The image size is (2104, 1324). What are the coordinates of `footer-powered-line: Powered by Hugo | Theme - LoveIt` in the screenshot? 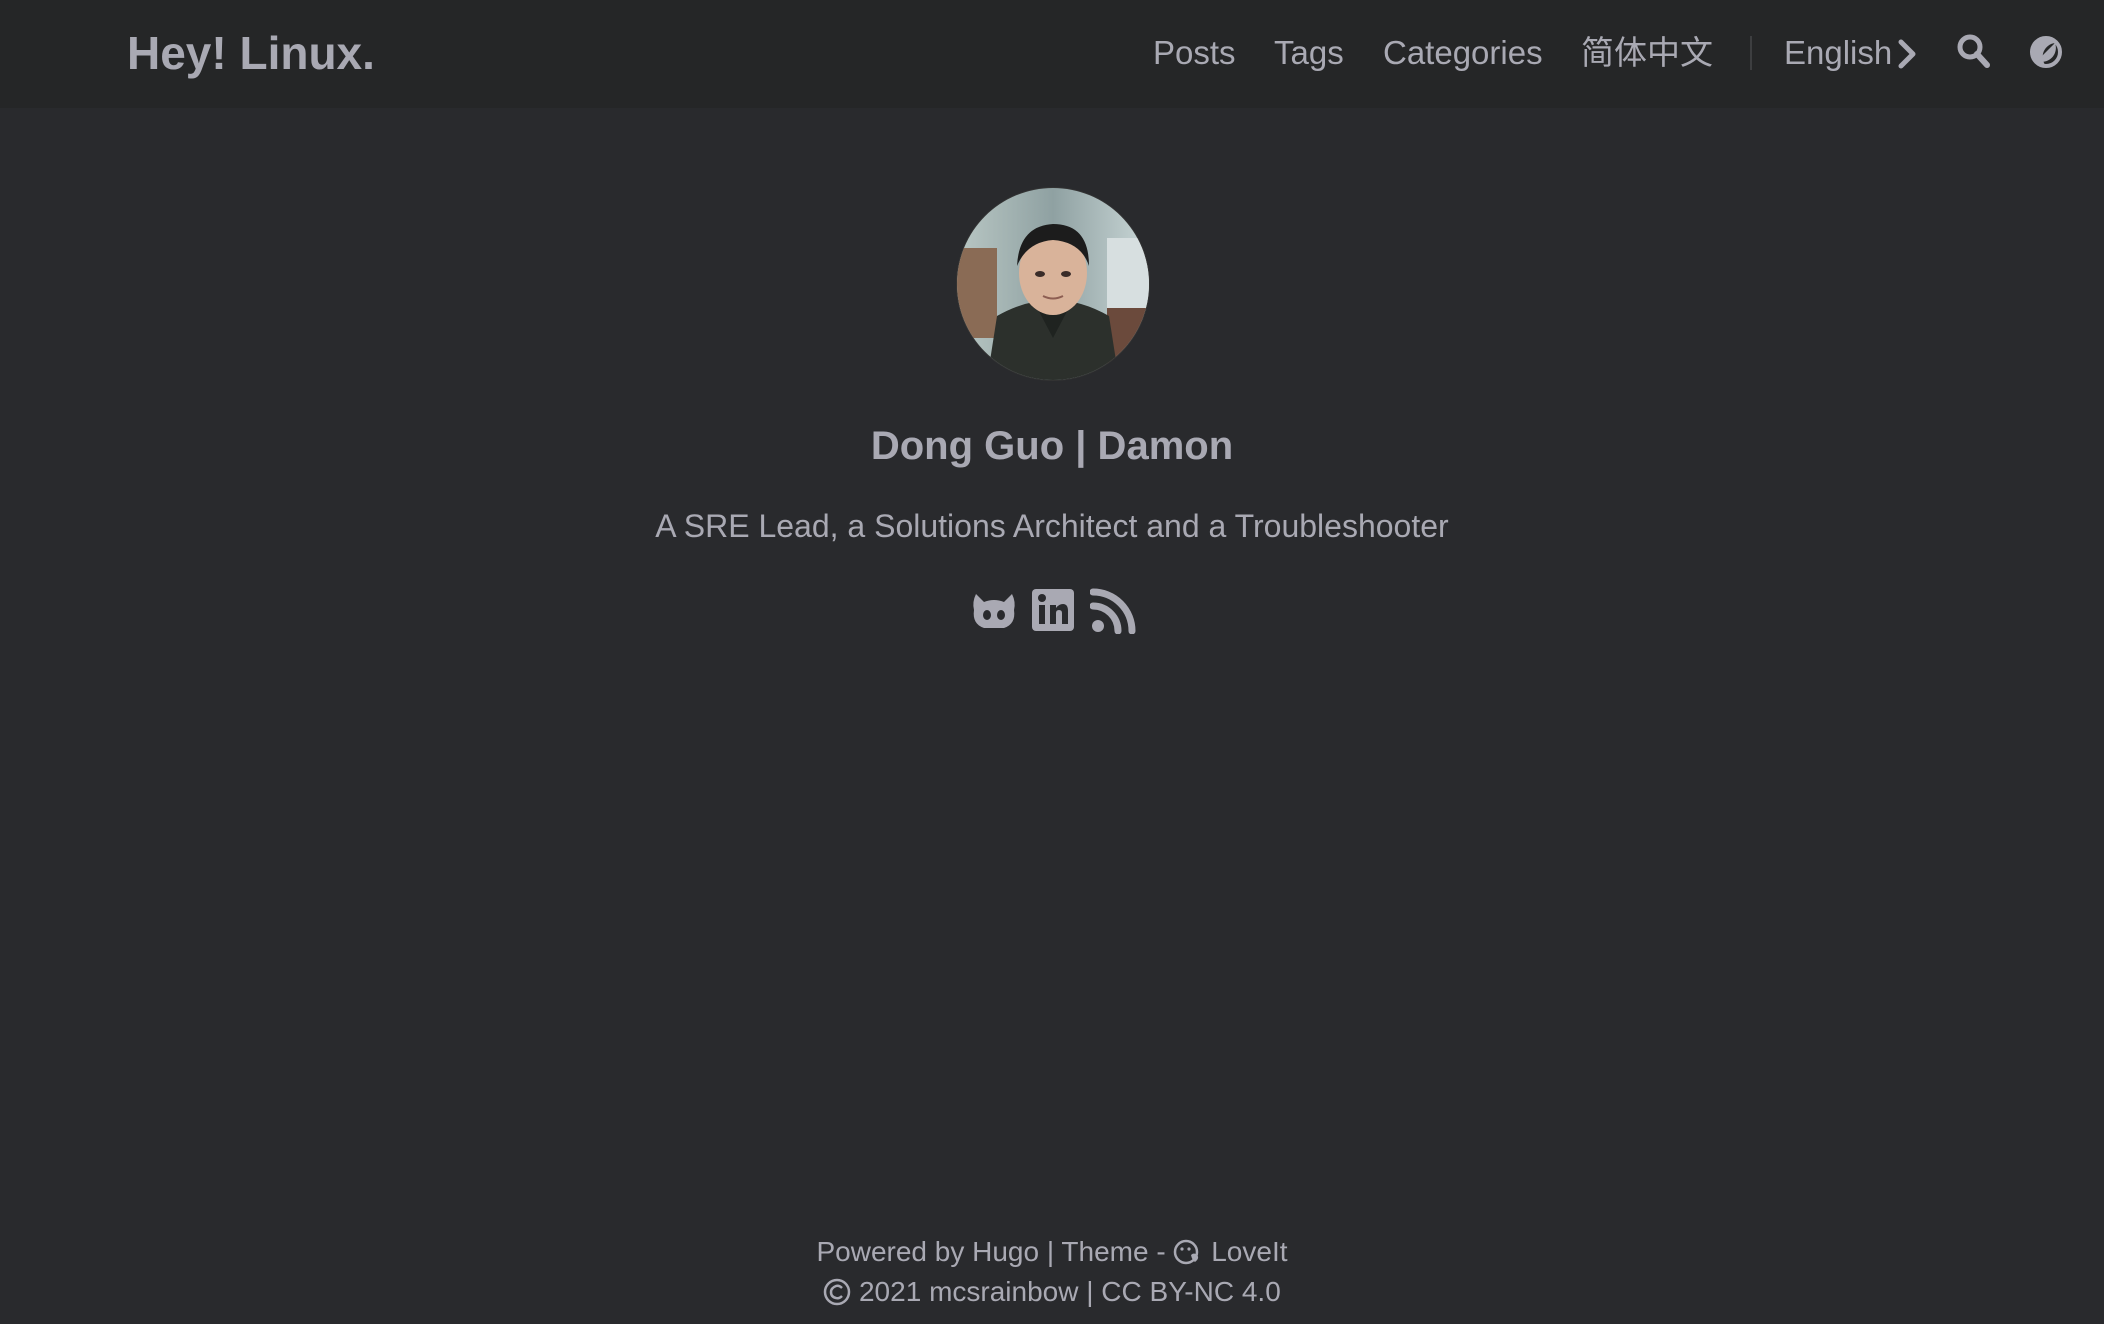 It's located at (1052, 1252).